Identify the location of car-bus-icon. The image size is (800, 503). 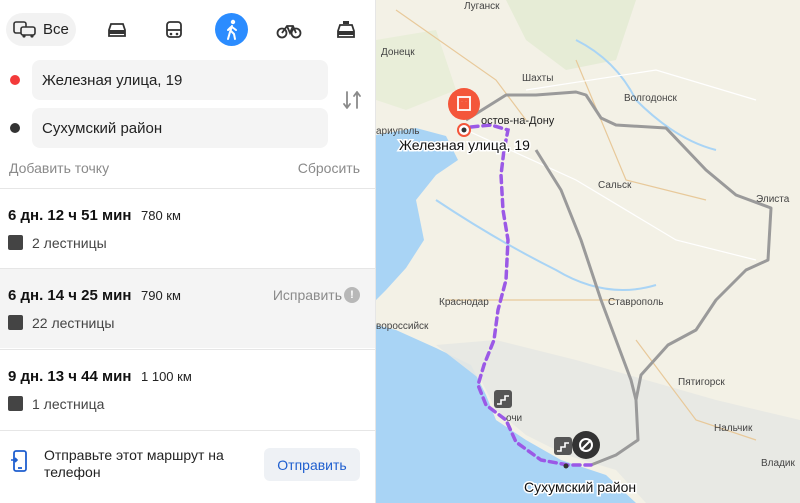
(24, 29).